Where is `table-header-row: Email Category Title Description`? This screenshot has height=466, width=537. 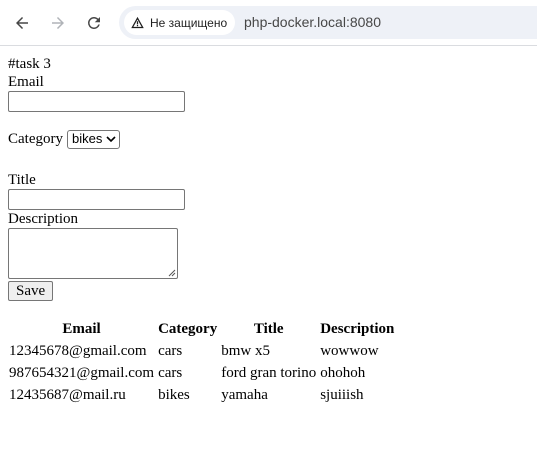 table-header-row: Email Category Title Description is located at coordinates (201, 329).